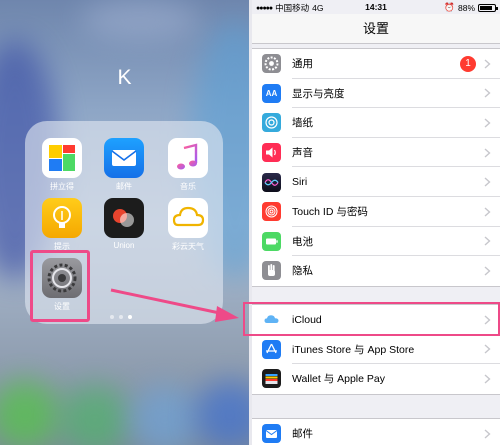 This screenshot has width=500, height=445. Describe the element at coordinates (302, 64) in the screenshot. I see `row-label: 通用` at that location.